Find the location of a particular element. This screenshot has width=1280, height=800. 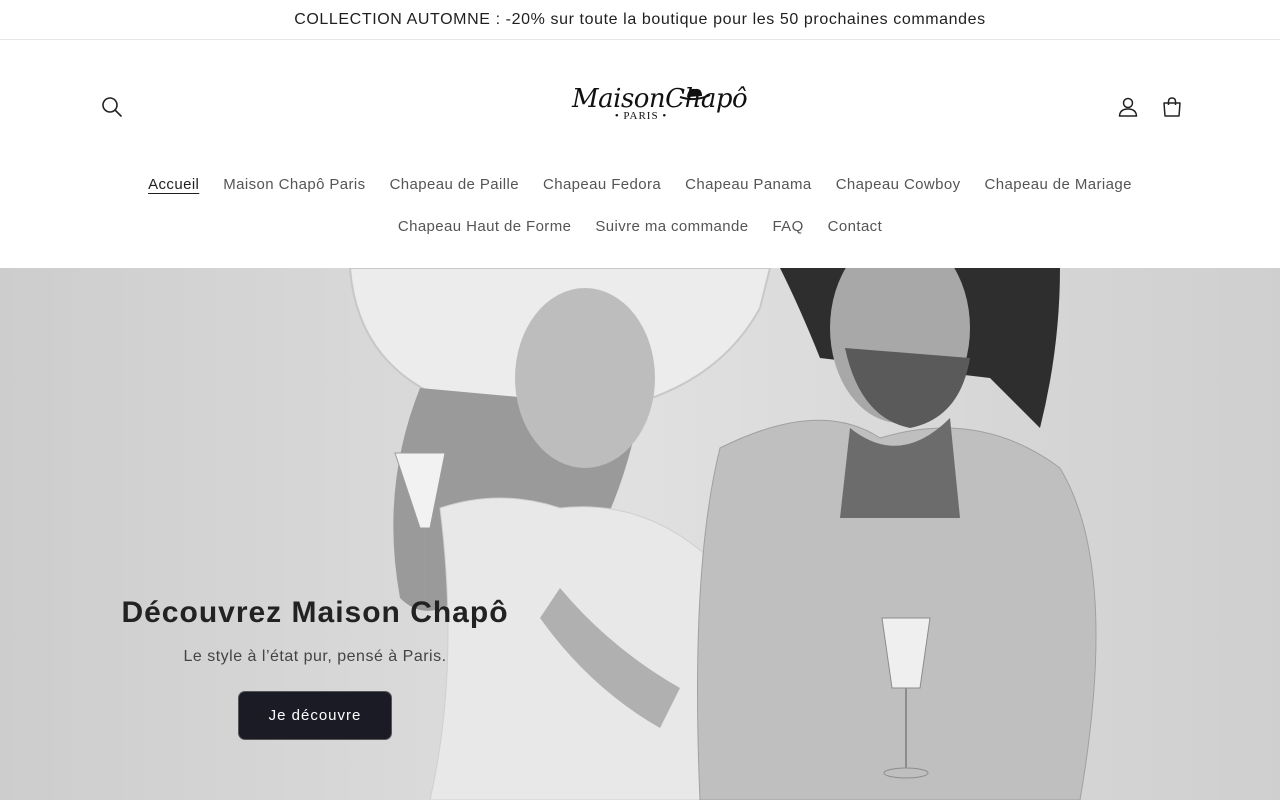

nav-link-suivre-ma-commande: Suivre ma commande is located at coordinates (671, 226).